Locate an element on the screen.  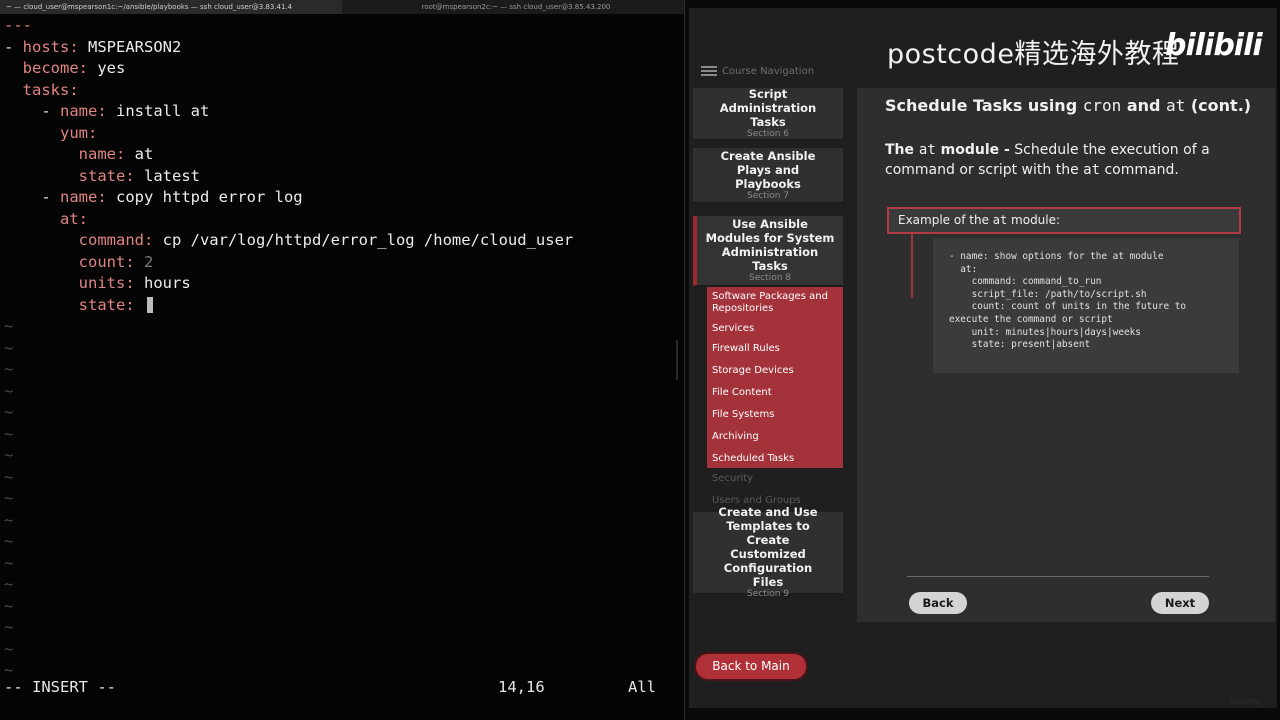
yaml-number: 2 is located at coordinates (149, 261).